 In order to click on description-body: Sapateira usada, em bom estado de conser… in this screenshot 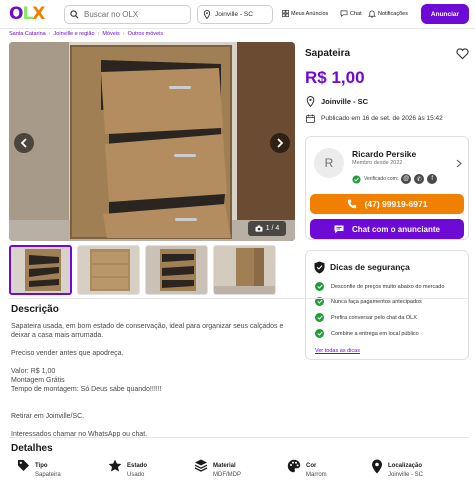, I will do `click(152, 380)`.